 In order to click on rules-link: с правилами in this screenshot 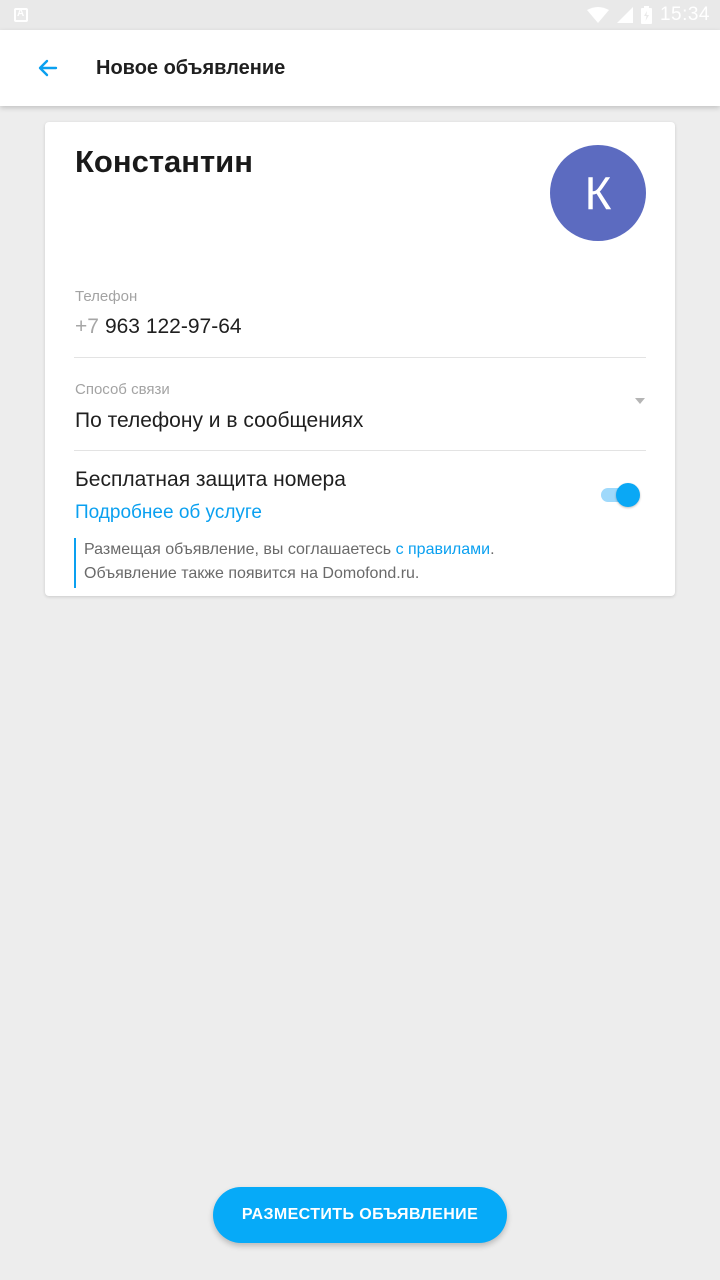, I will do `click(443, 549)`.